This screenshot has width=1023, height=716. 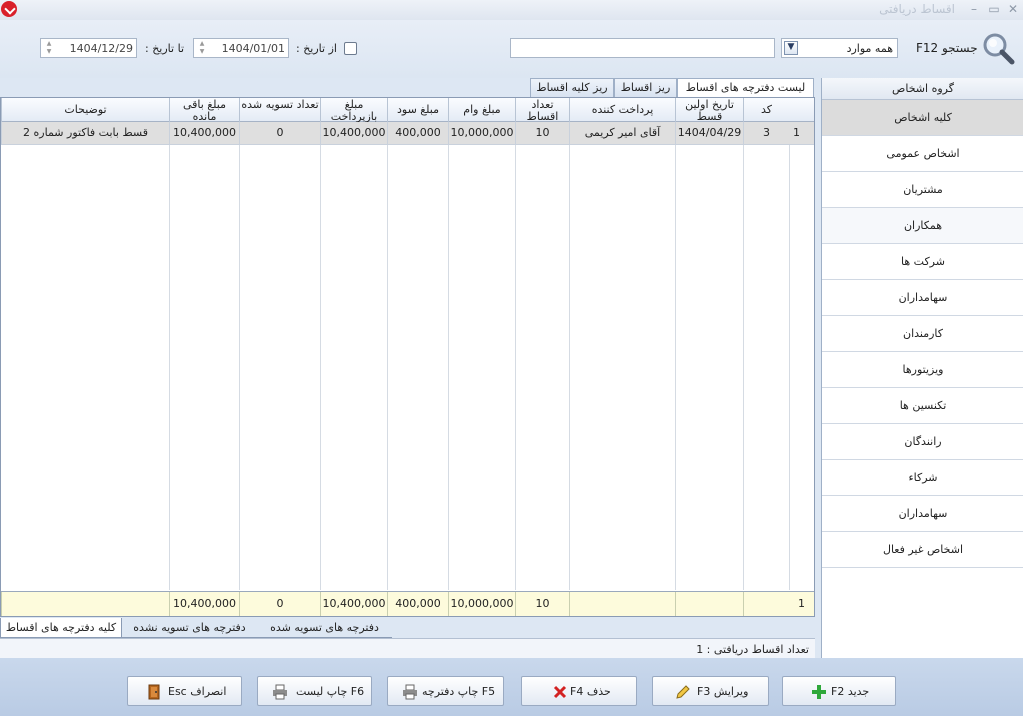 What do you see at coordinates (542, 133) in the screenshot?
I see `cell-count: 10` at bounding box center [542, 133].